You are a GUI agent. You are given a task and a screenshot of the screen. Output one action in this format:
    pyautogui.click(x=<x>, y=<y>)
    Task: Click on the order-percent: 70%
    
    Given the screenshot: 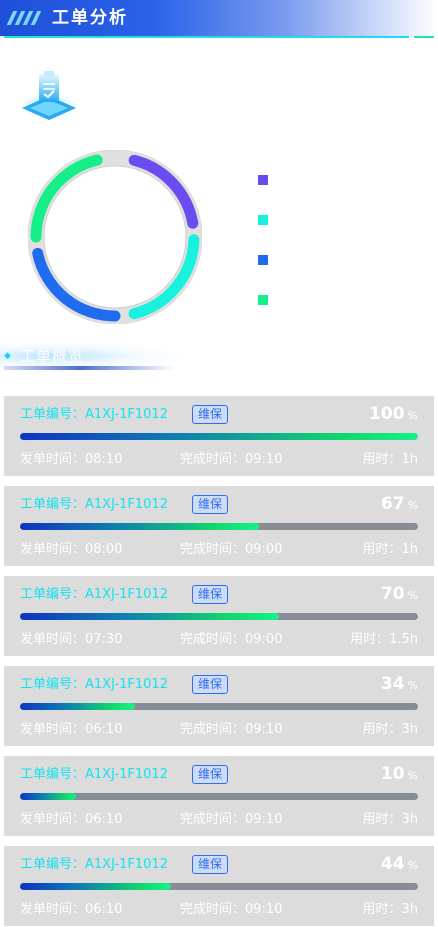 What is the action you would take?
    pyautogui.click(x=399, y=594)
    